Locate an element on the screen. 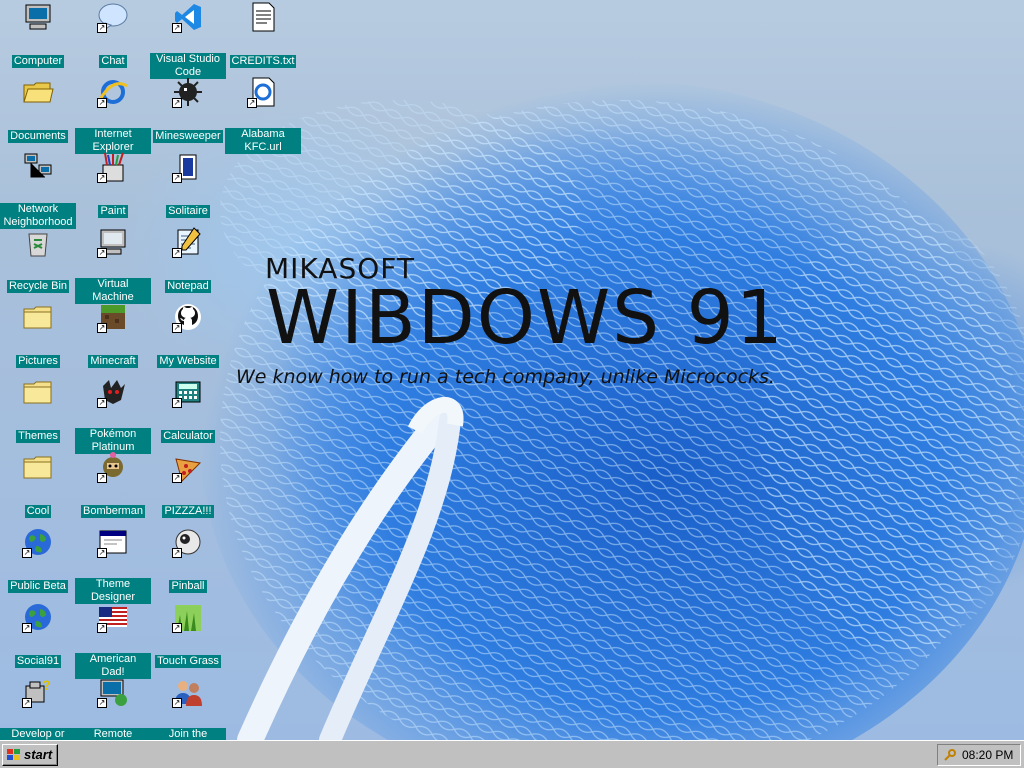  desktop-icon-label: Minecraft is located at coordinates (113, 361).